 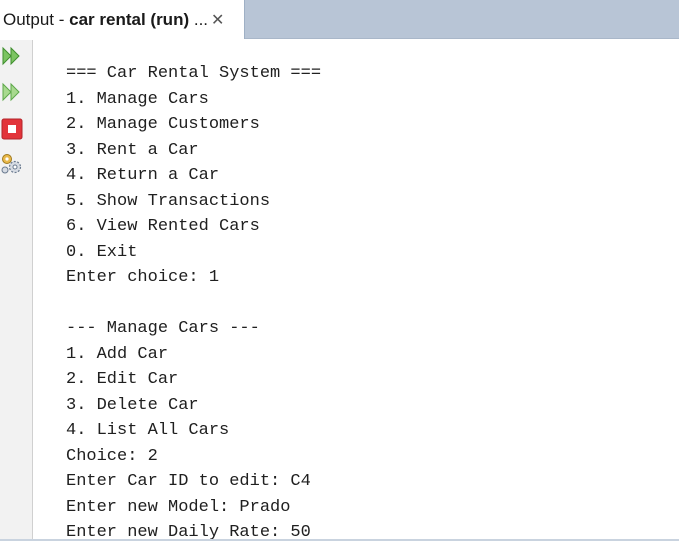 I want to click on close-icon: ✕, so click(x=217, y=20).